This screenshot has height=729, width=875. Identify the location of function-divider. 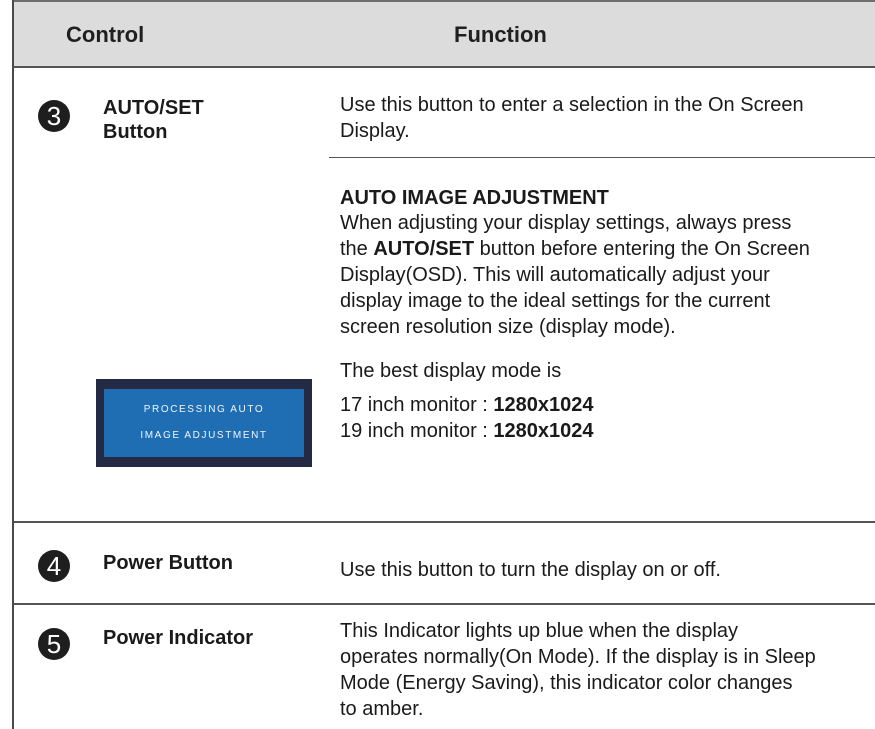
(602, 157).